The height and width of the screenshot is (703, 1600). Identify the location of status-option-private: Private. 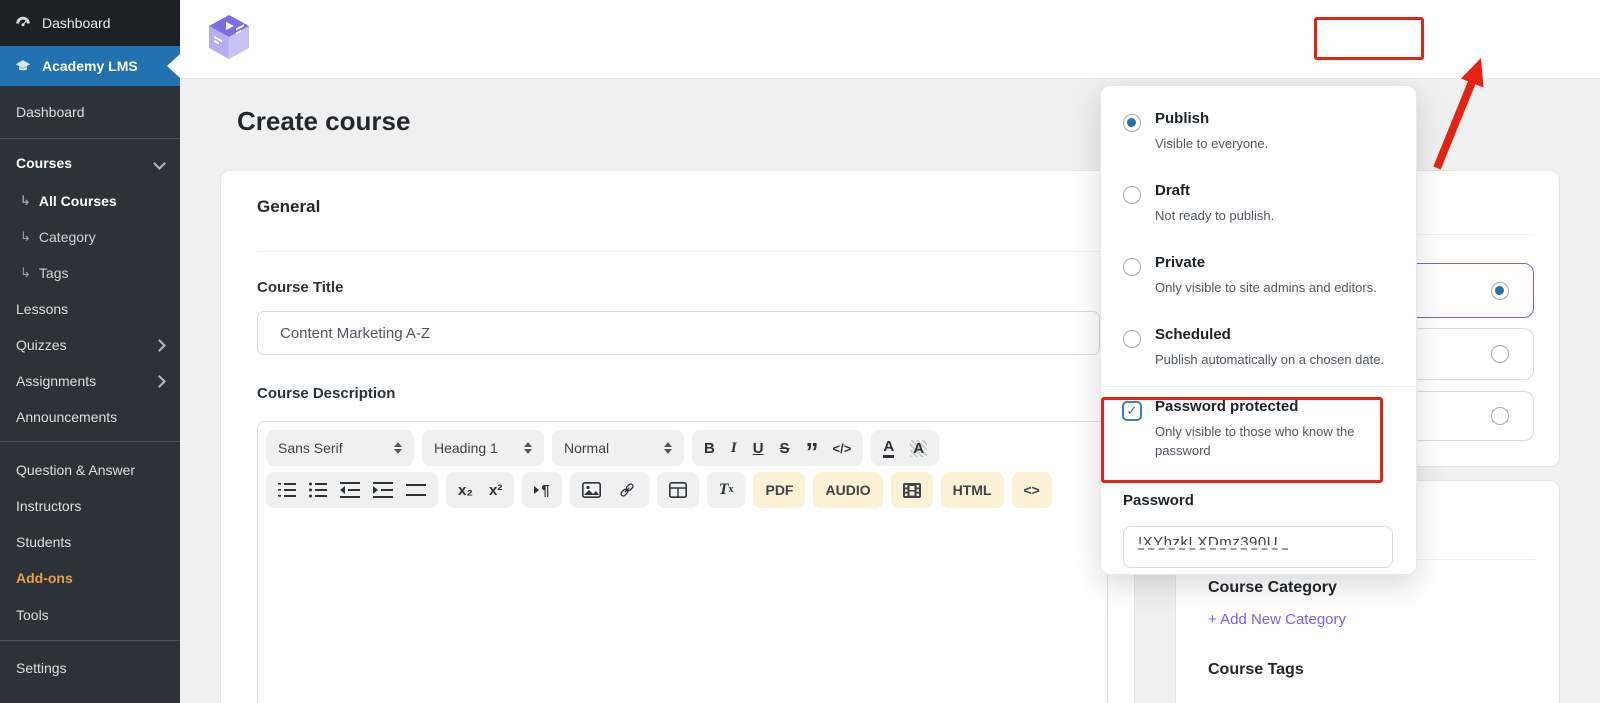
(1180, 262).